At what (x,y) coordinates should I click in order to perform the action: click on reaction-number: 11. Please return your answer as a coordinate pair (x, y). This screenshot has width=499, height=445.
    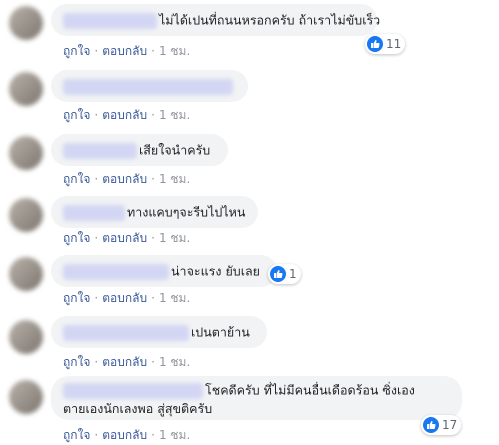
    Looking at the image, I should click on (394, 44).